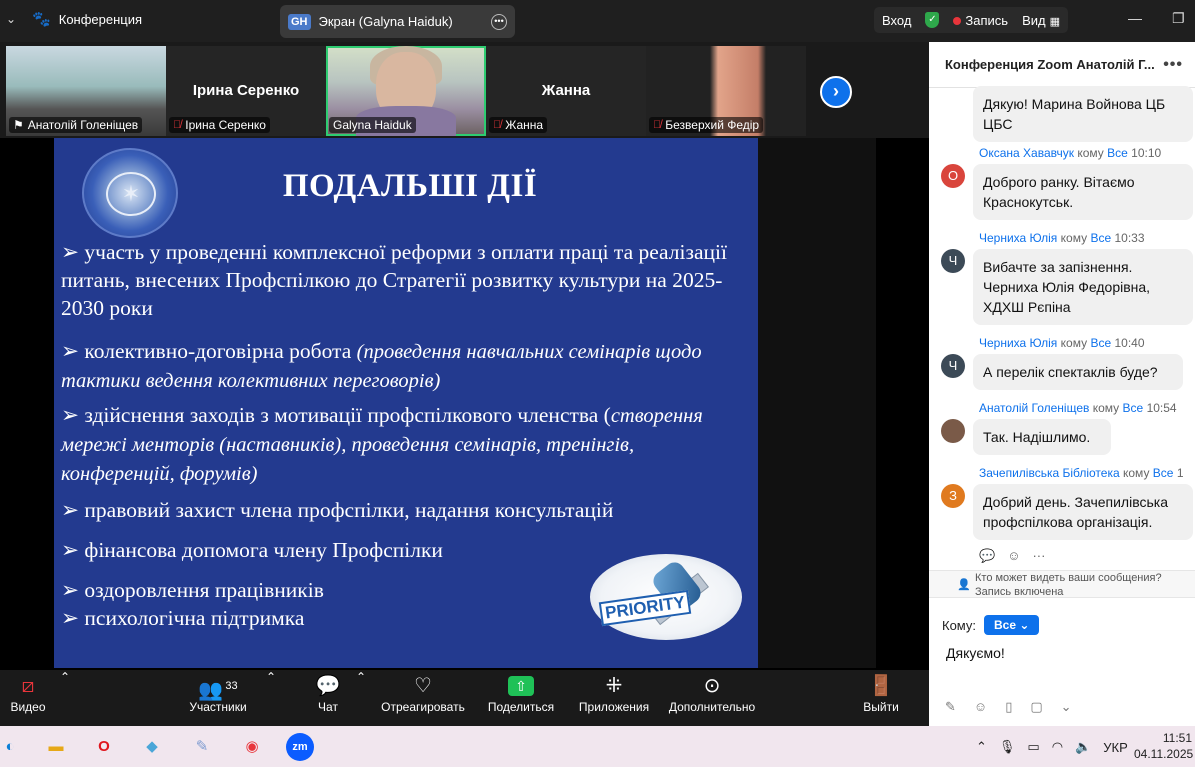  I want to click on recording-indicator: Запись, so click(980, 20).